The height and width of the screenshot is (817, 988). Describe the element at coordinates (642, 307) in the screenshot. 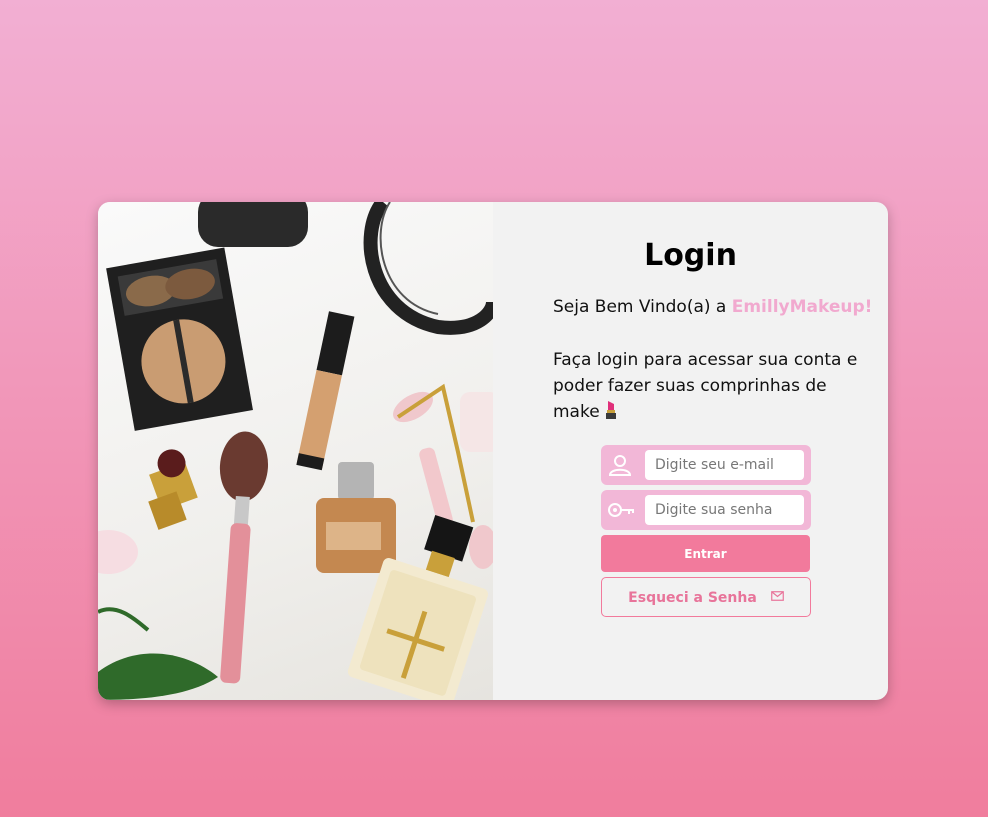

I see `welcome-prefix: Seja Bem Vindo(a) a` at that location.